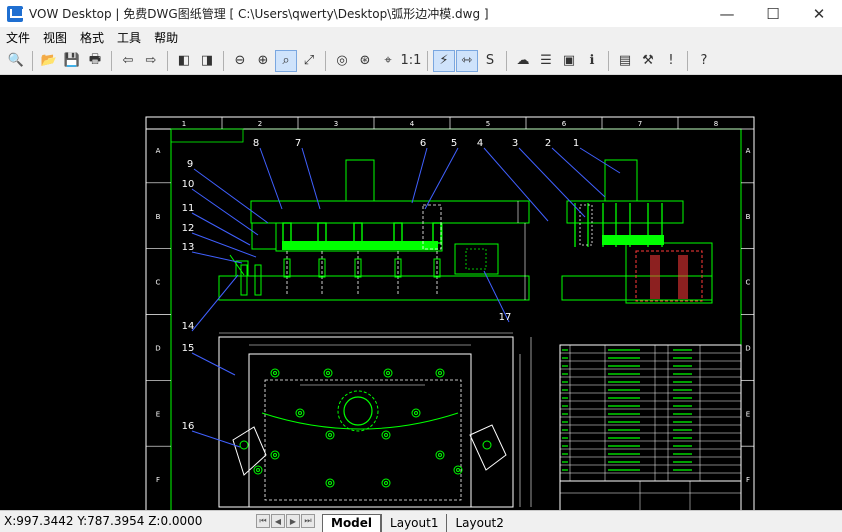 Image resolution: width=842 pixels, height=532 pixels. I want to click on row-label: C, so click(748, 283).